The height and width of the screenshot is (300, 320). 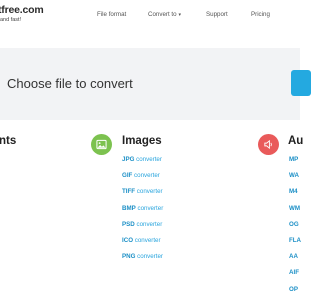 I want to click on audio-converter-link: OP, so click(x=293, y=289).